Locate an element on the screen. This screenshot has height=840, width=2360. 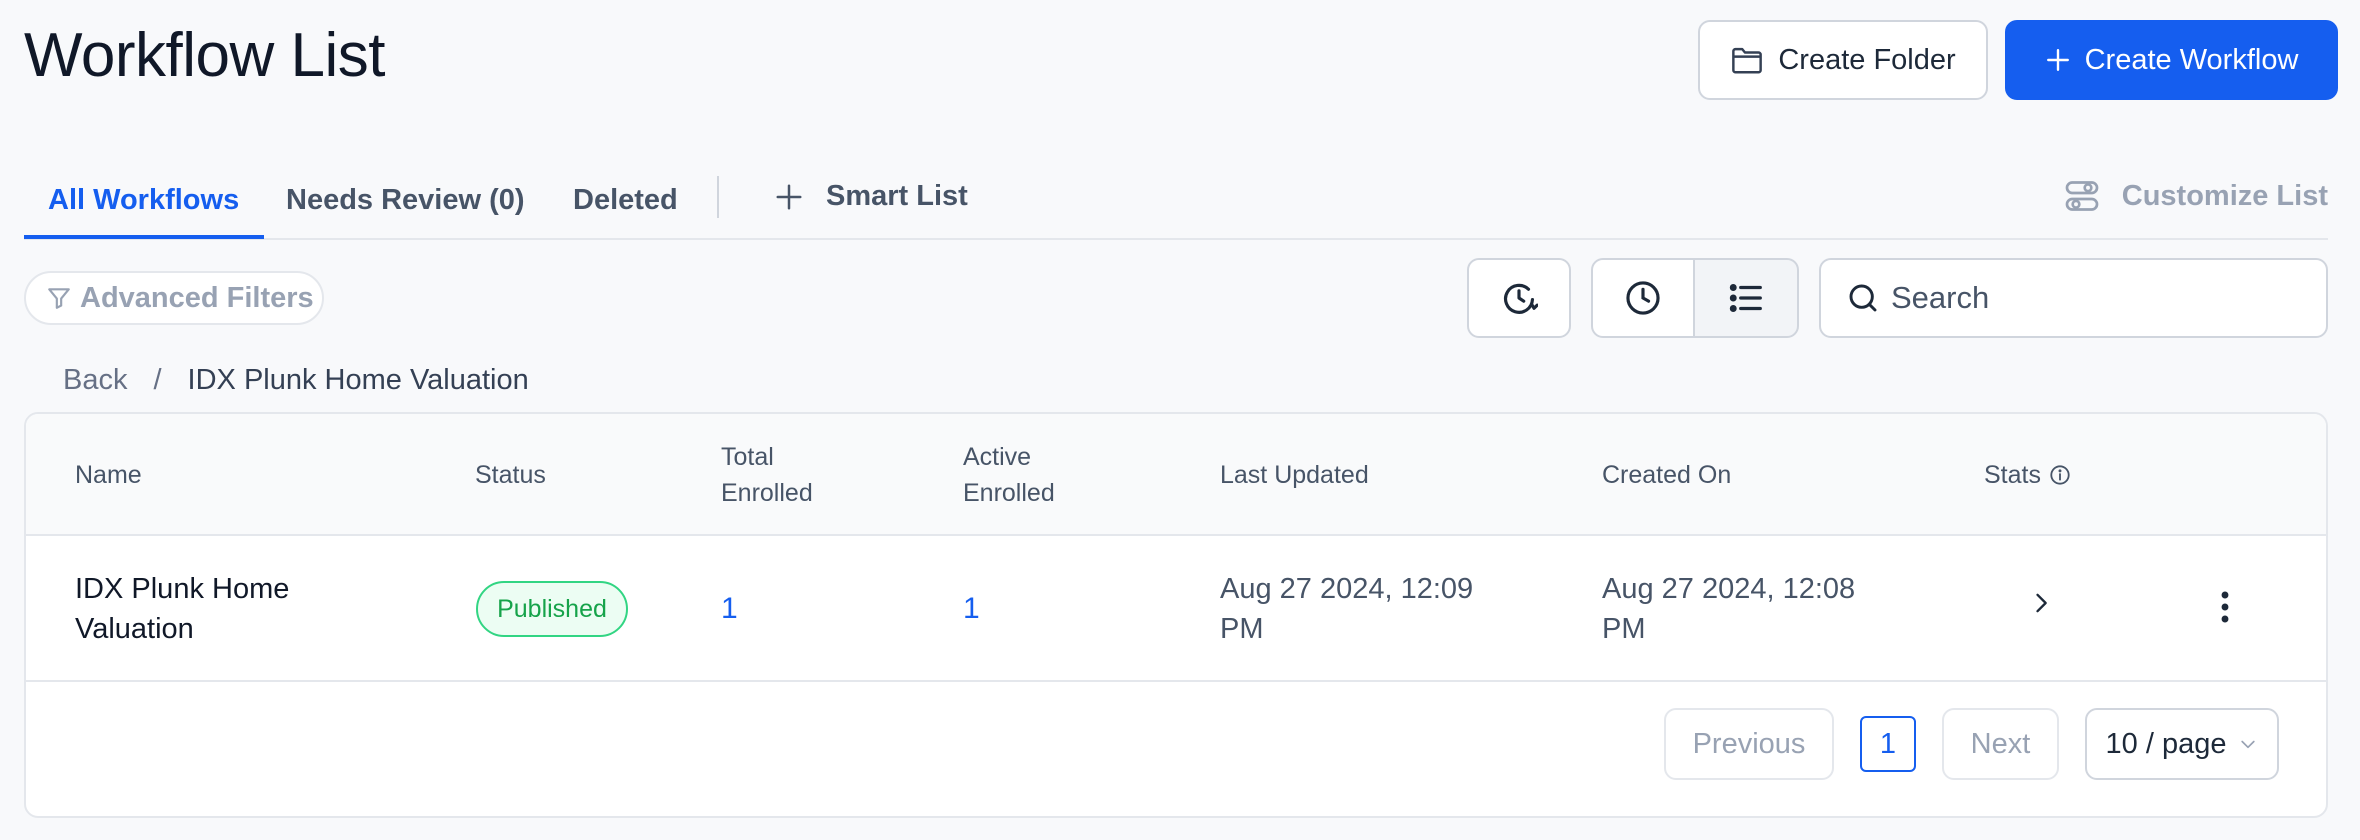
smart-list-label: Smart List is located at coordinates (897, 196).